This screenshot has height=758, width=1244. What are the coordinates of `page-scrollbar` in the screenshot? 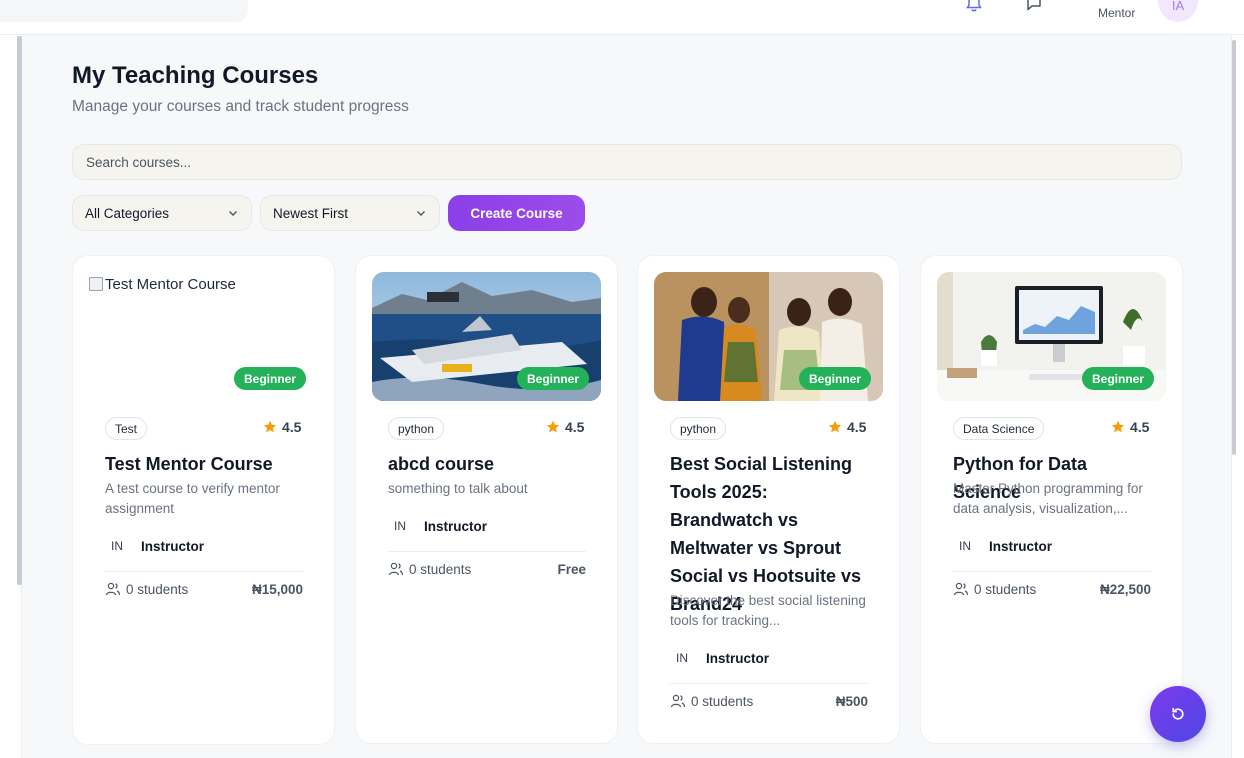 It's located at (1234, 247).